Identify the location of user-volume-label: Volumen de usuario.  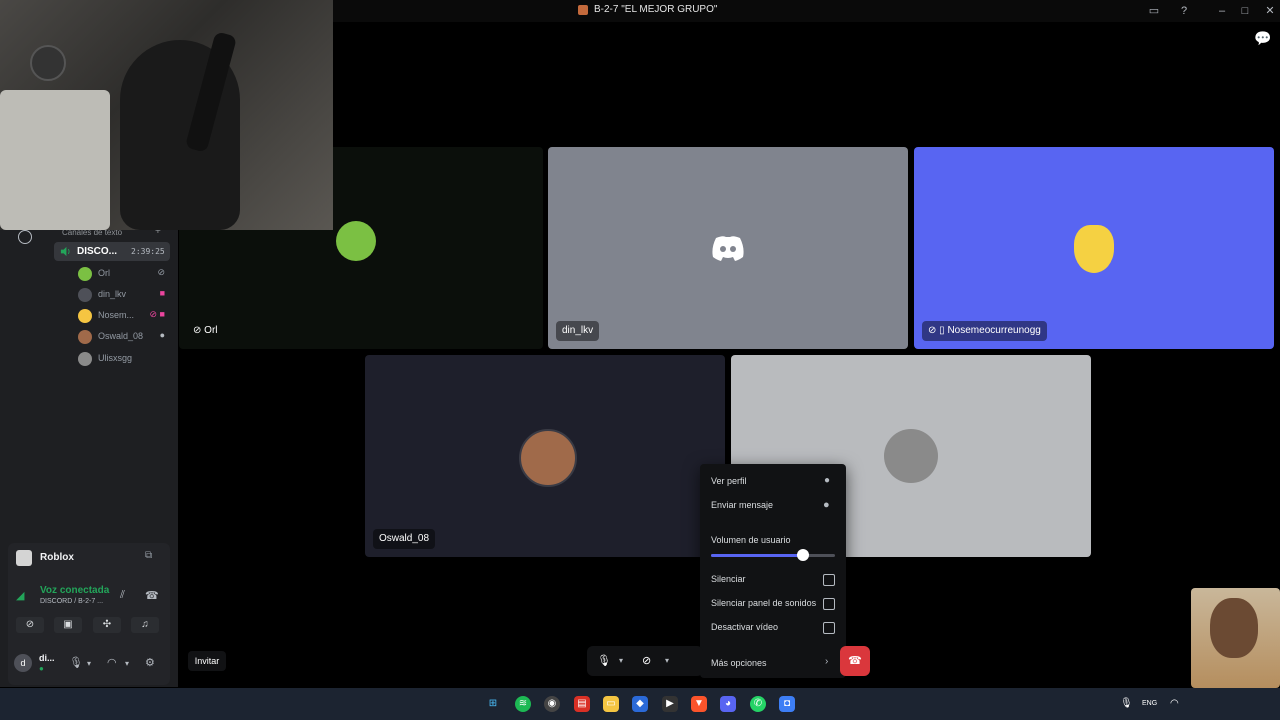
(751, 540).